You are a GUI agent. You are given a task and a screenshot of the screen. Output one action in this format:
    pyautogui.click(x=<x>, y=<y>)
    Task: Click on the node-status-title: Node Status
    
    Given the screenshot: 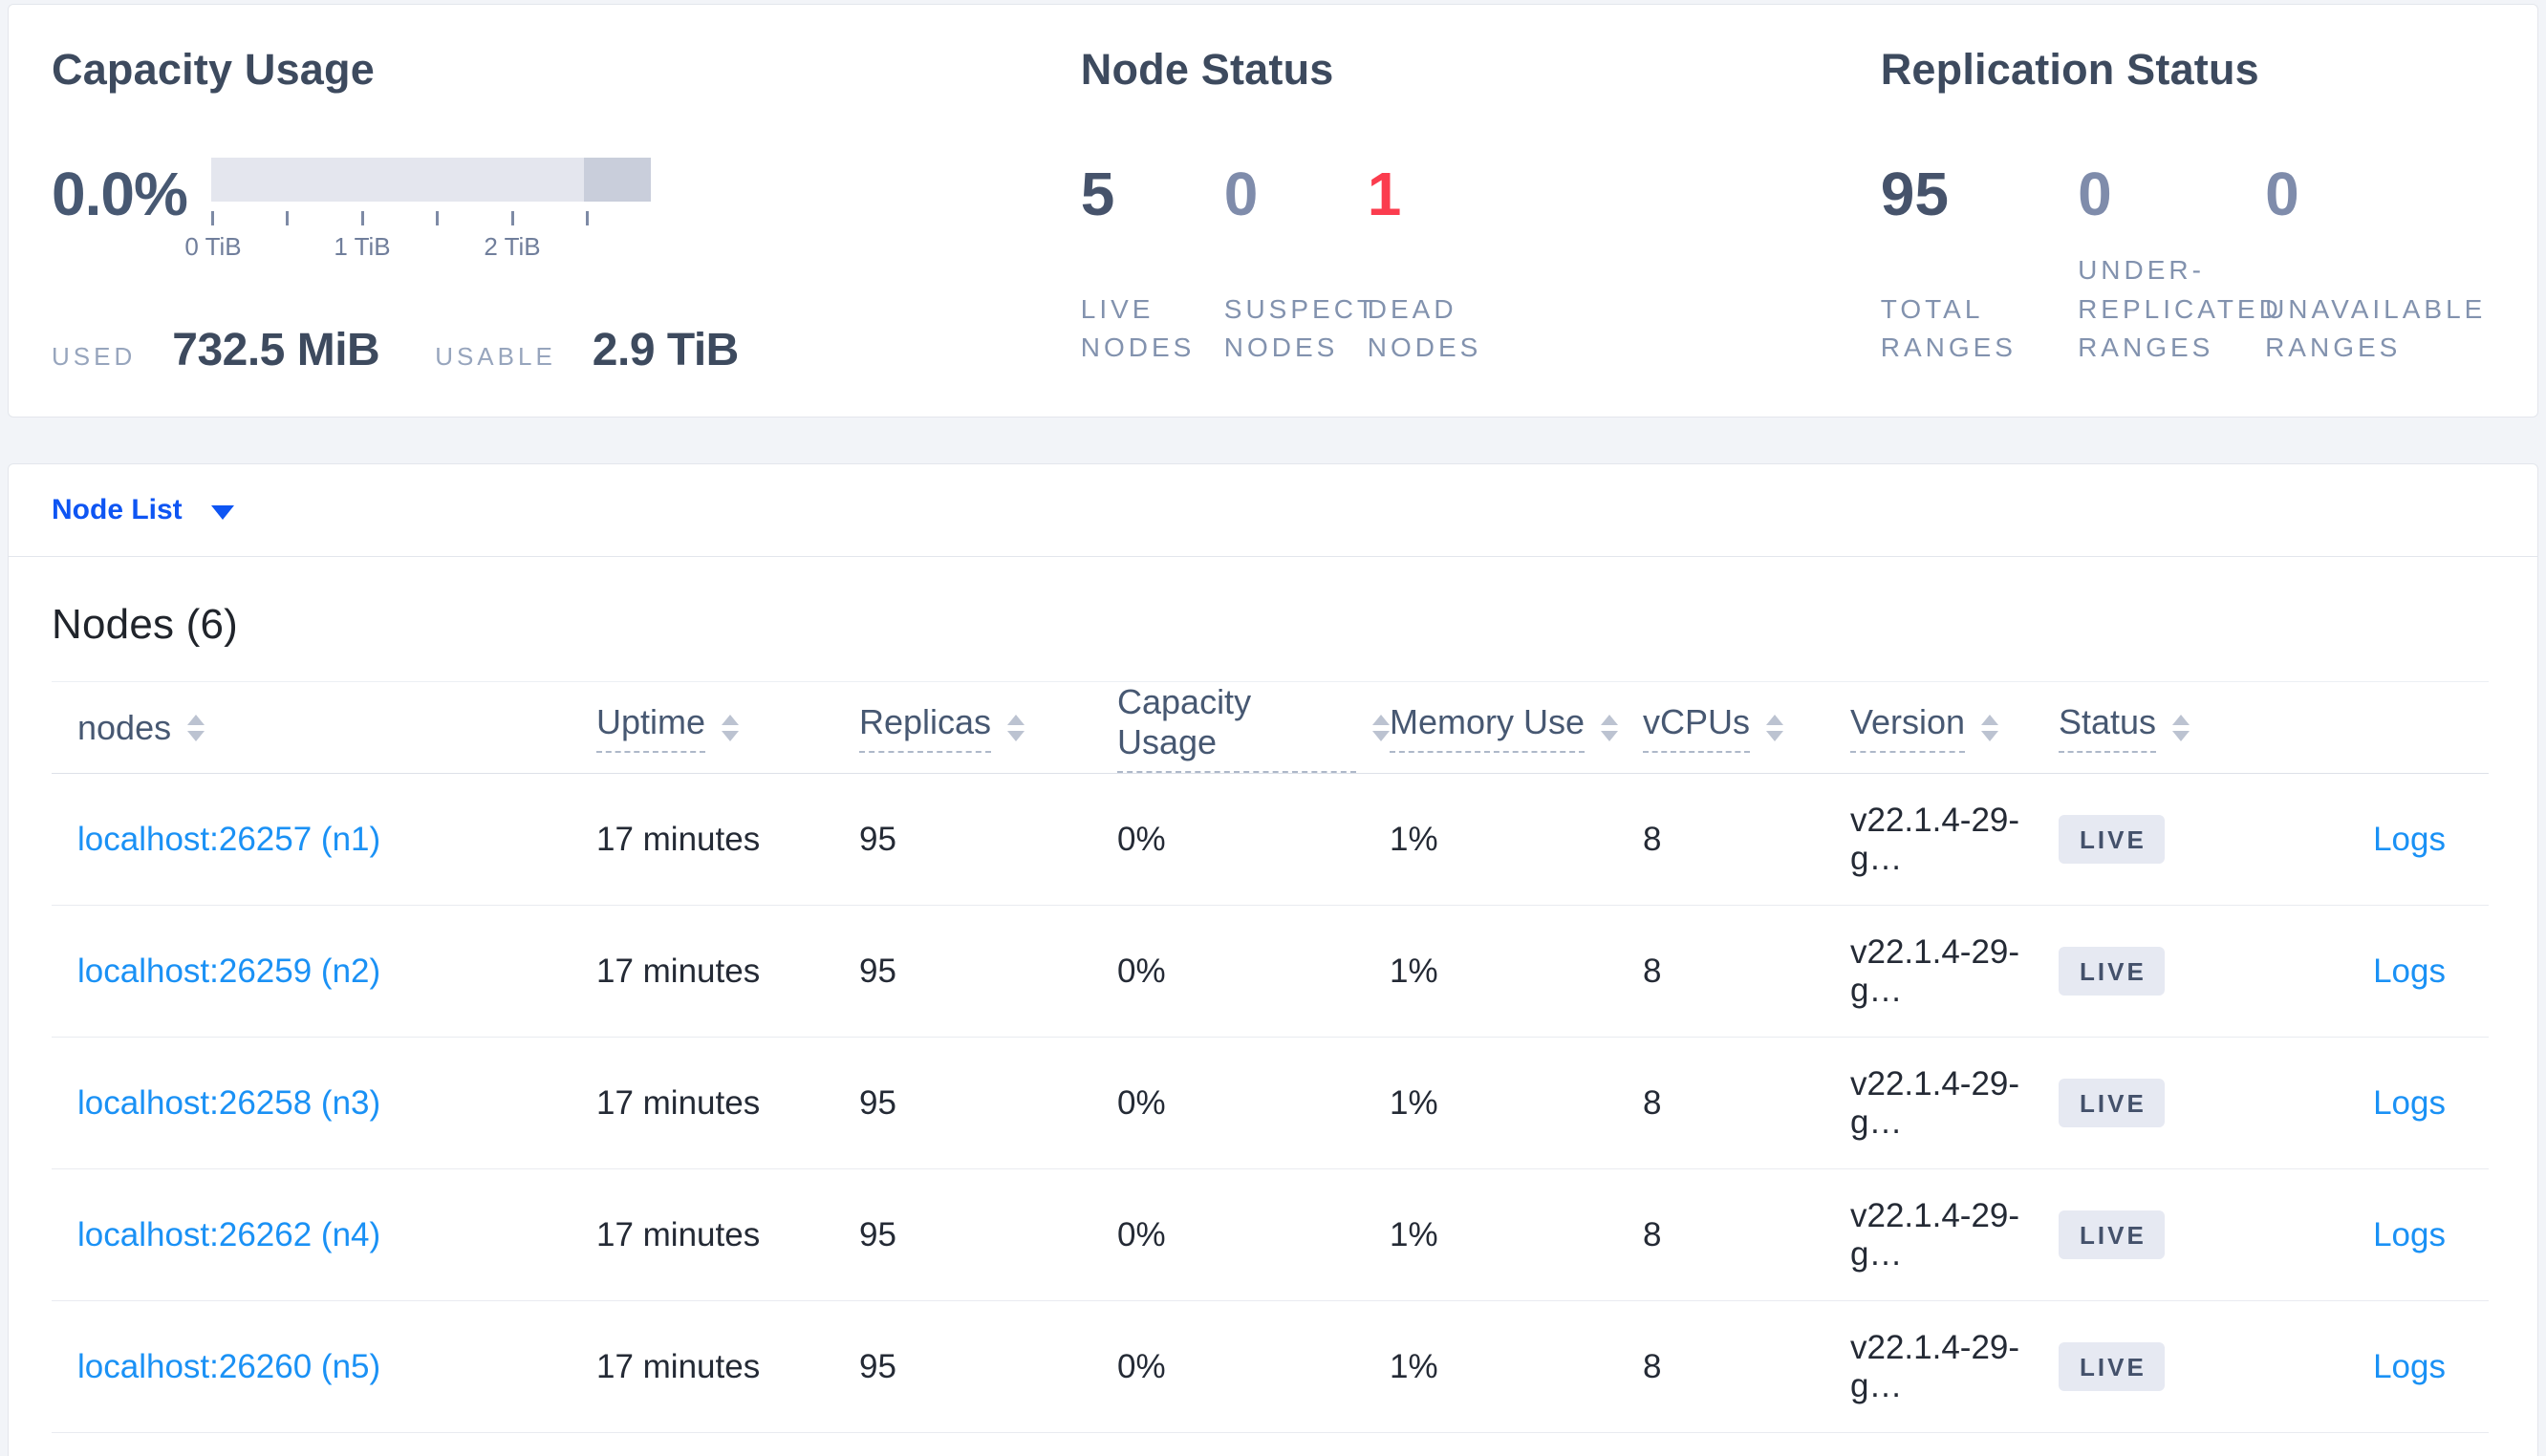 What is the action you would take?
    pyautogui.click(x=1207, y=69)
    